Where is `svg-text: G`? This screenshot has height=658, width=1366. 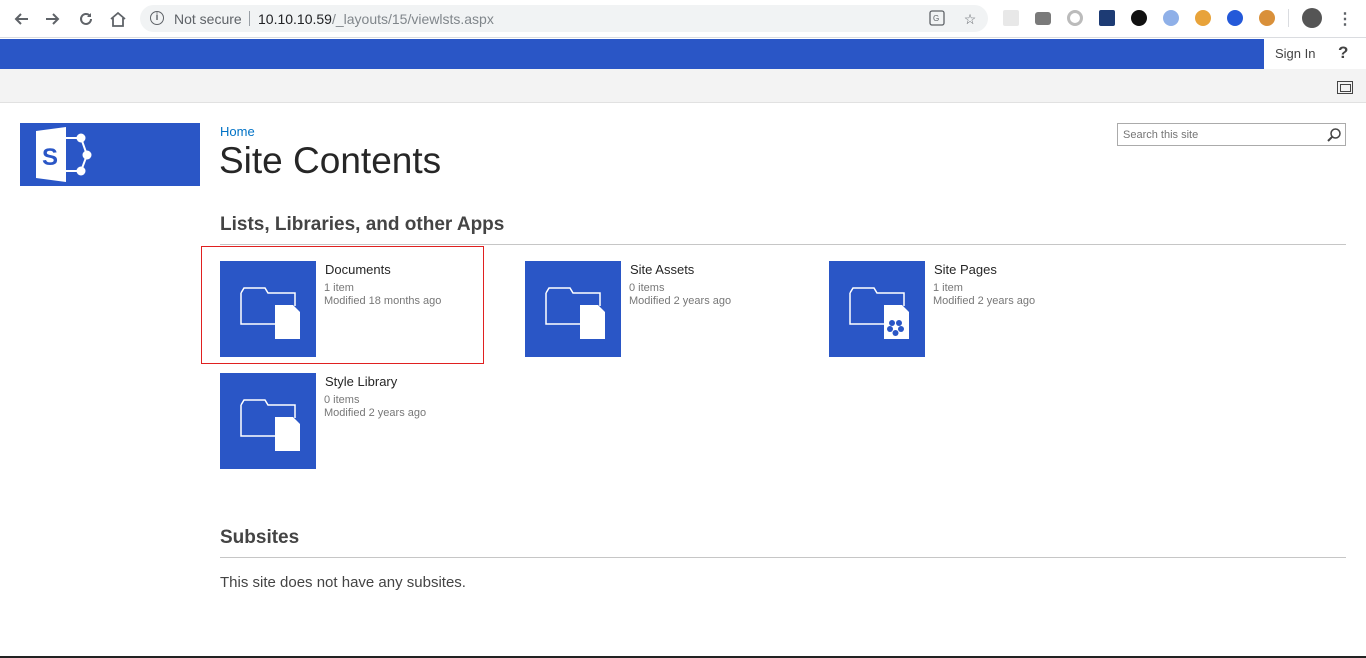
svg-text: G is located at coordinates (936, 18).